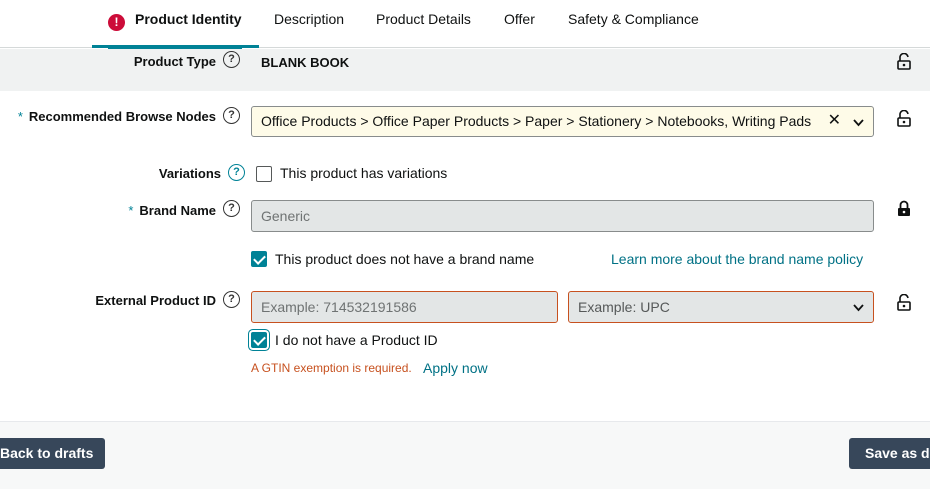  What do you see at coordinates (259, 259) in the screenshot?
I see `no-brand-checkbox` at bounding box center [259, 259].